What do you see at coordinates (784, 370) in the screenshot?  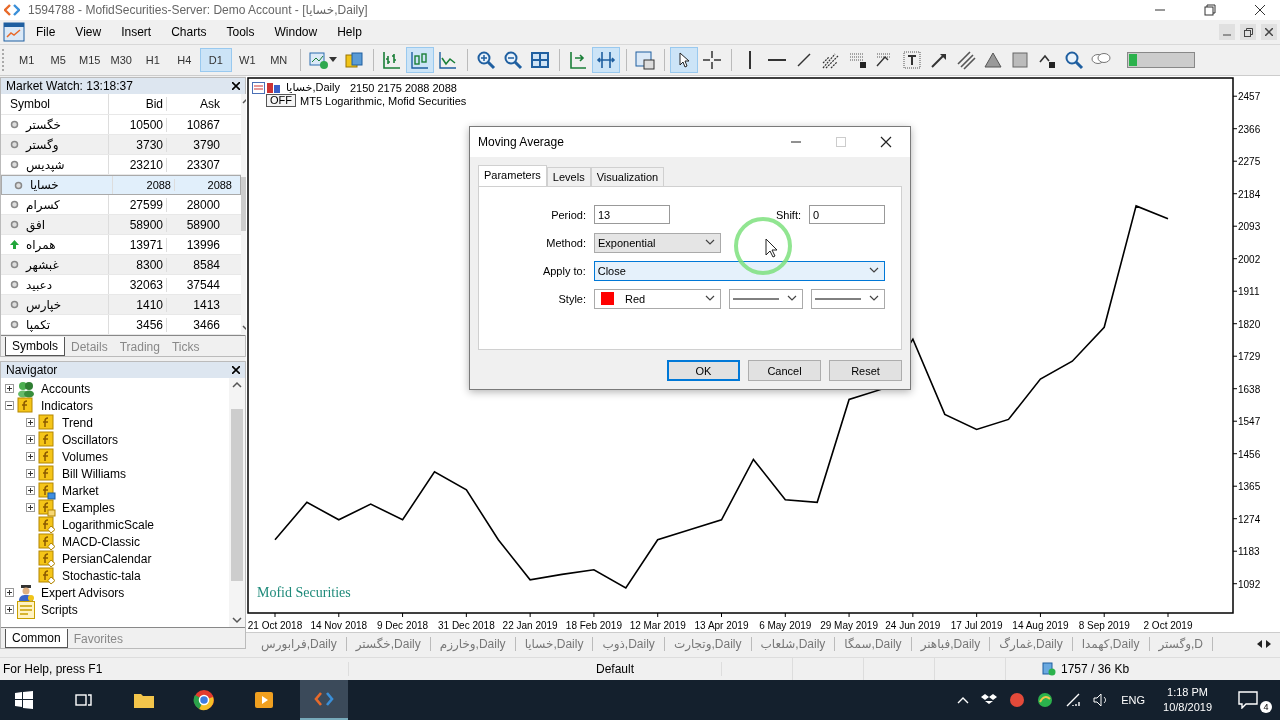 I see `dialog-button: Cancel` at bounding box center [784, 370].